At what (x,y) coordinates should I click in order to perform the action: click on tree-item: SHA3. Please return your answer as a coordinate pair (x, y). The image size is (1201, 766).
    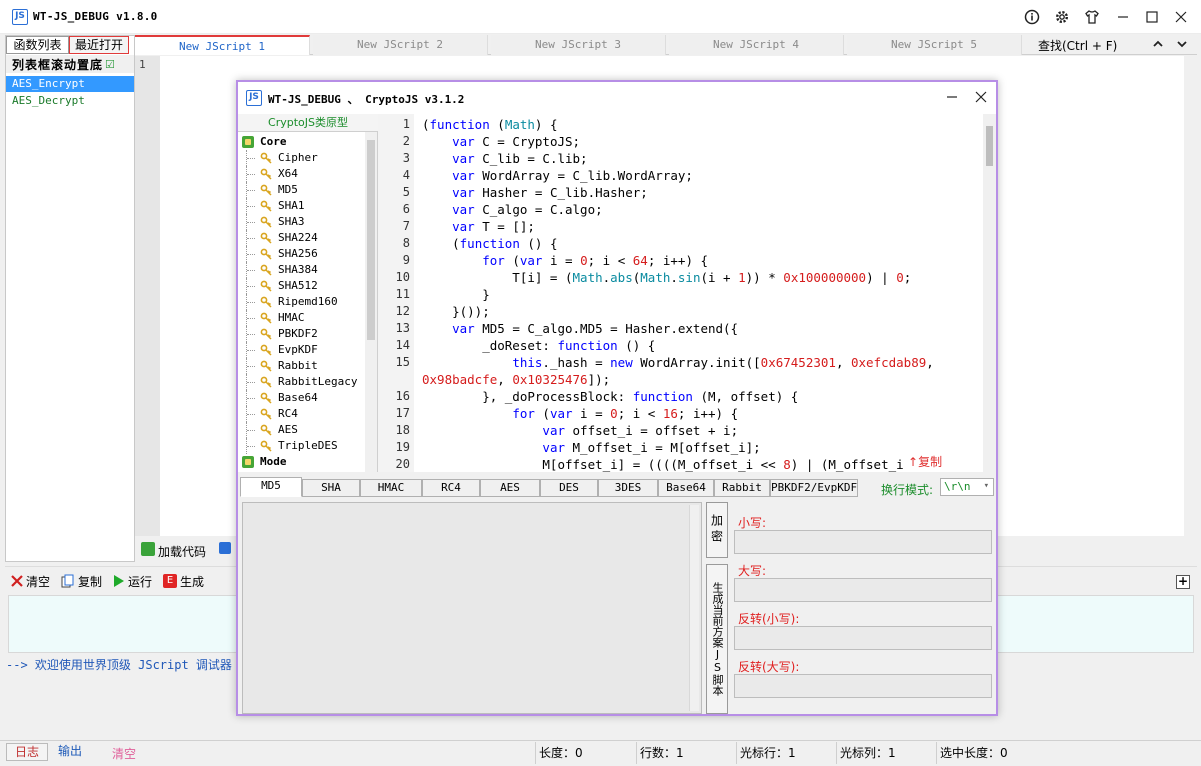
    Looking at the image, I should click on (273, 222).